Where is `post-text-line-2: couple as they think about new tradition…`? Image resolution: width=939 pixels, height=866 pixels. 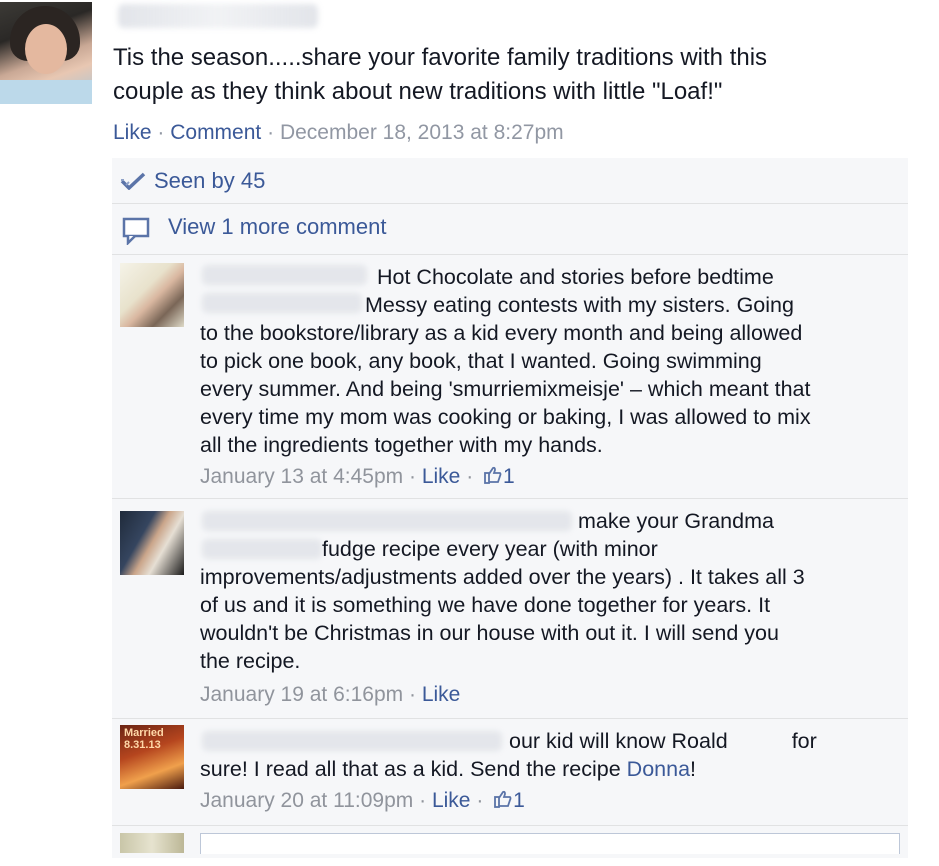
post-text-line-2: couple as they think about new tradition… is located at coordinates (418, 91).